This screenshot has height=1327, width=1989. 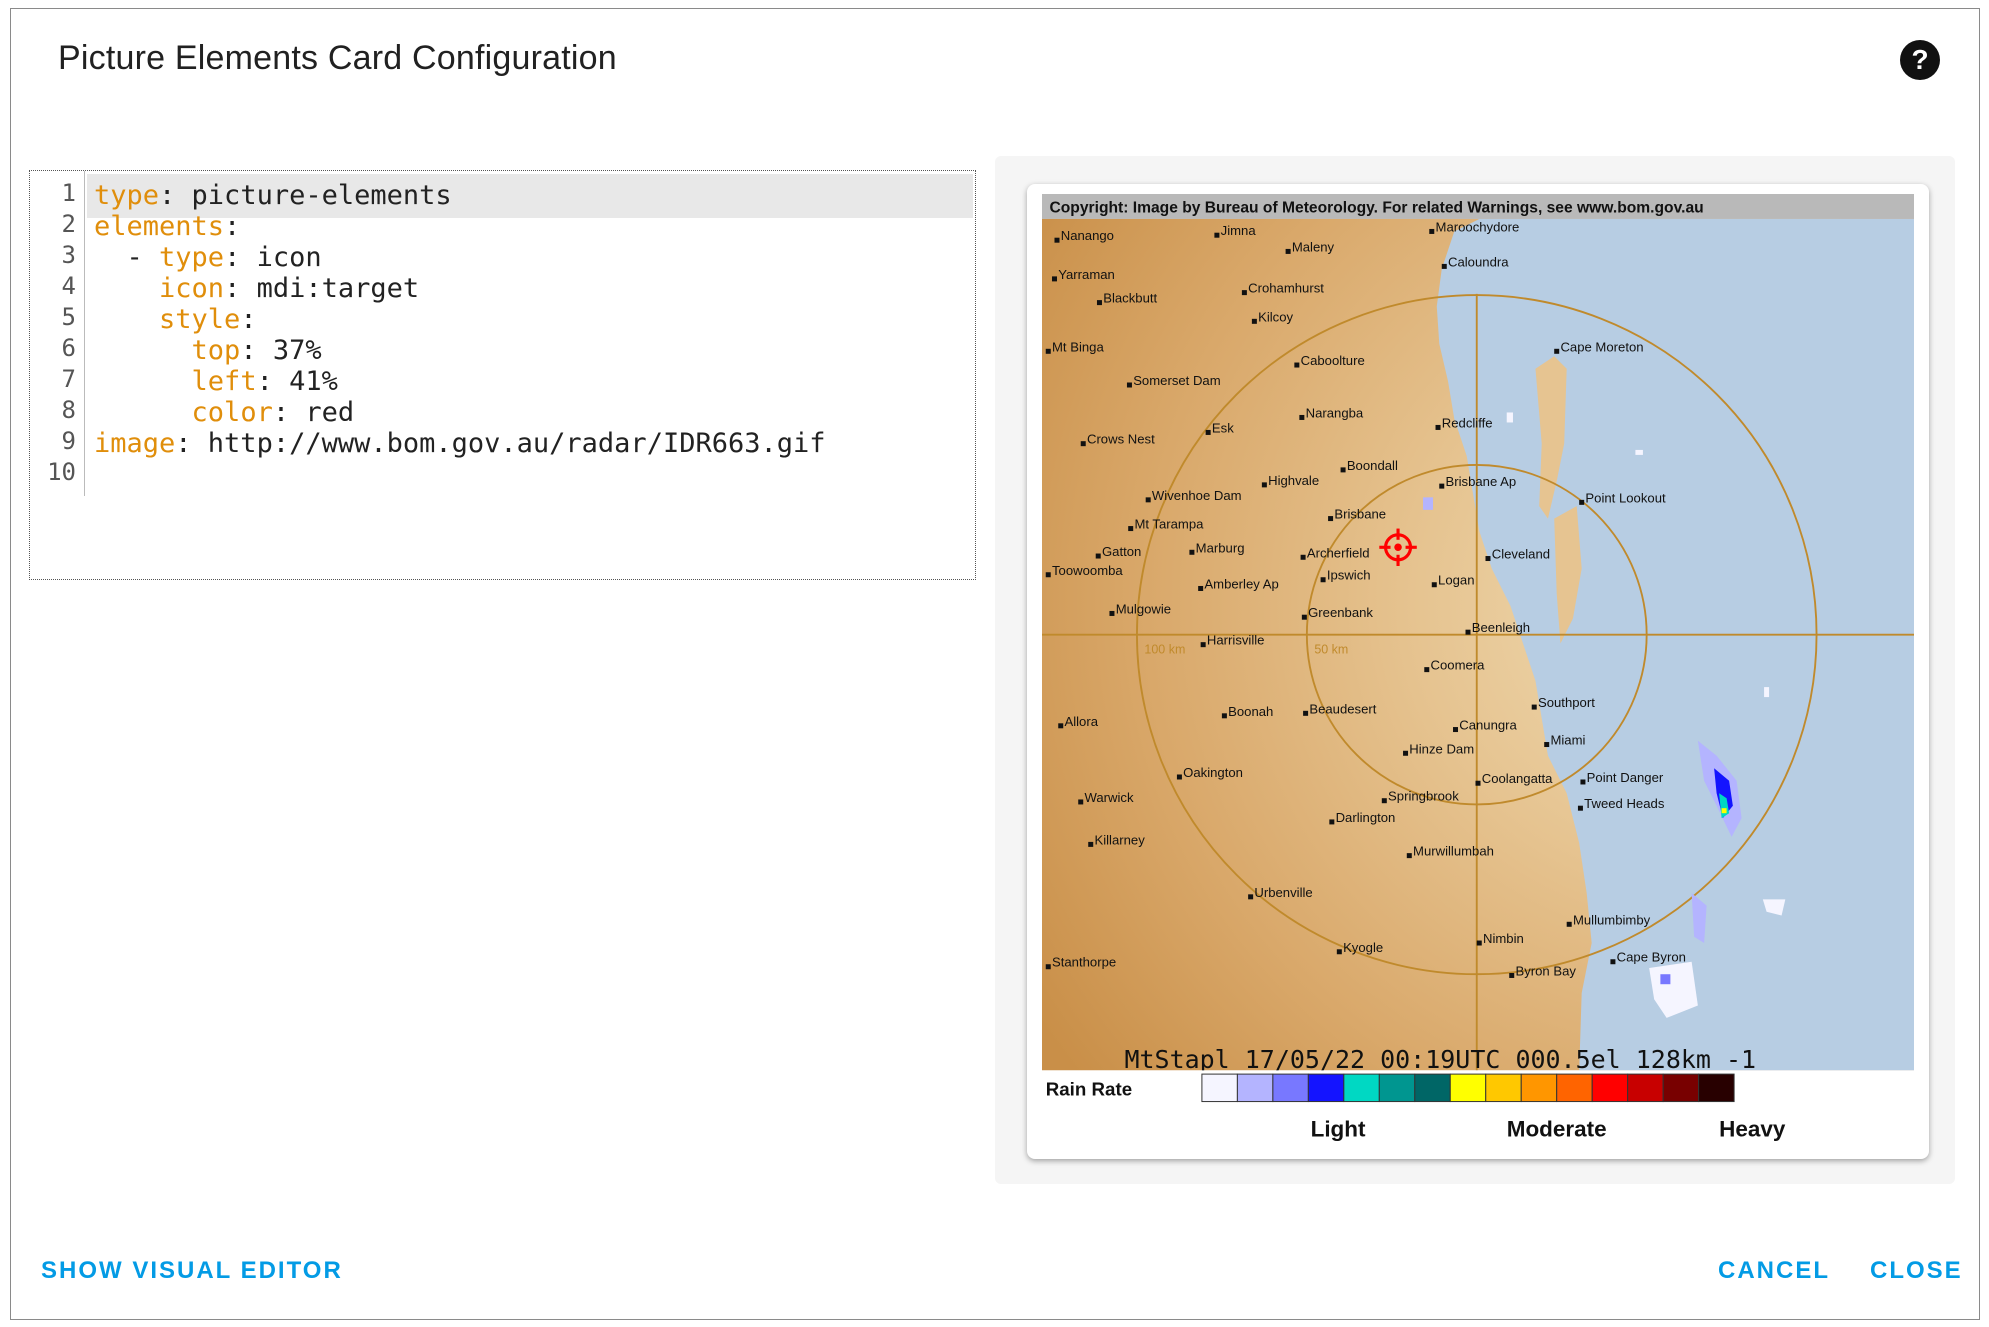 I want to click on place-label: Maroochydore, so click(x=1478, y=226).